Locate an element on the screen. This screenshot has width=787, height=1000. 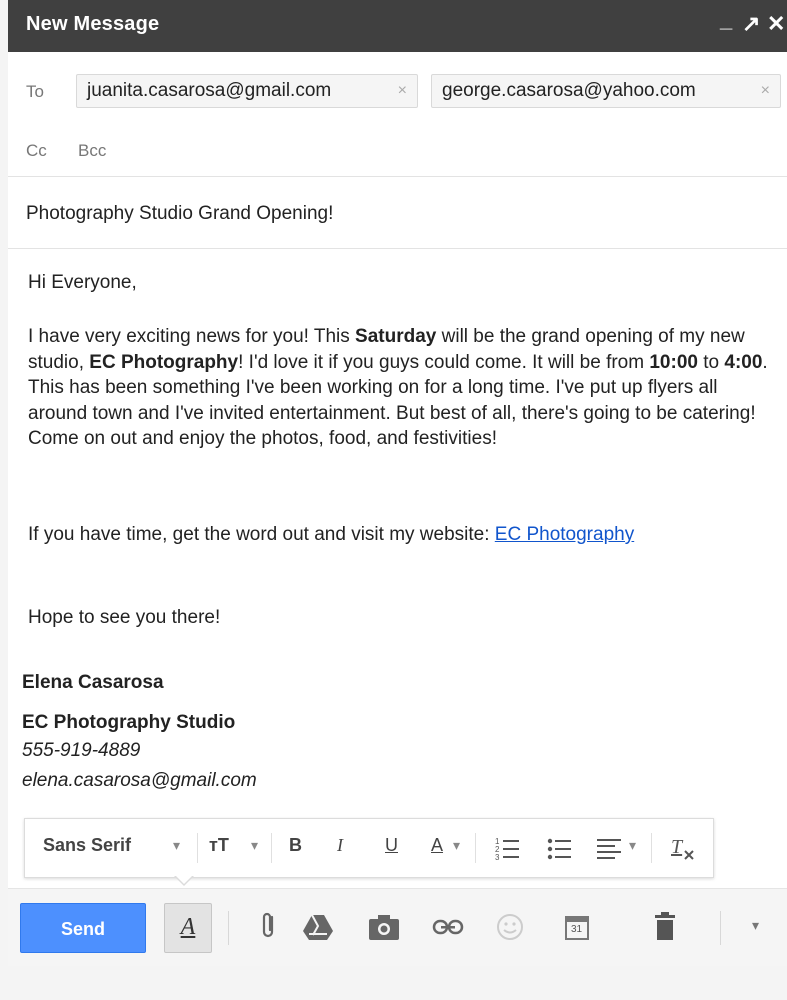
italic-button: I is located at coordinates (340, 845).